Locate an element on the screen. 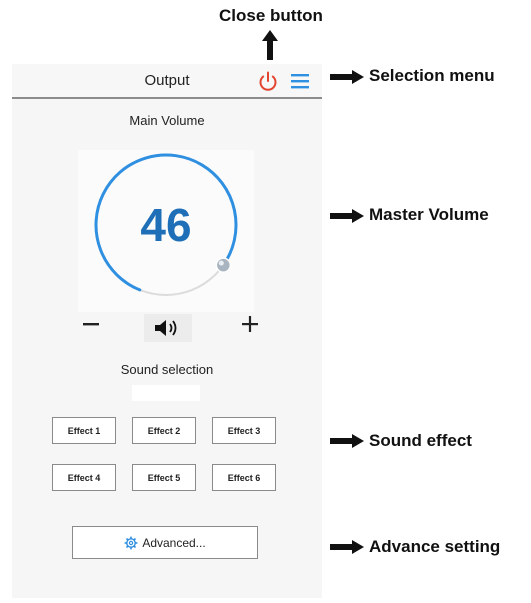 Image resolution: width=531 pixels, height=603 pixels. sound-selection-field is located at coordinates (166, 393).